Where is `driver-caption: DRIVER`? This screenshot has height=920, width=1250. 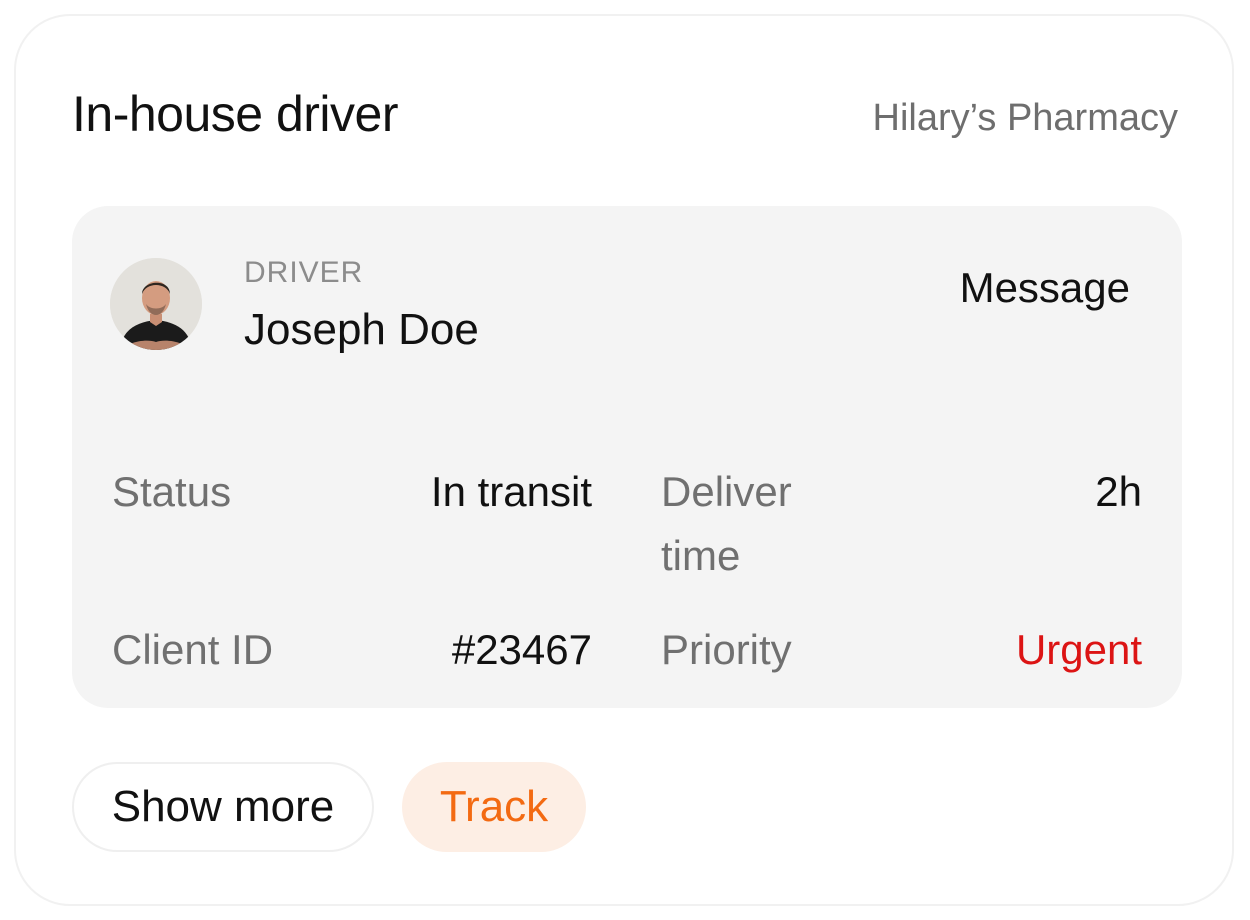 driver-caption: DRIVER is located at coordinates (304, 272).